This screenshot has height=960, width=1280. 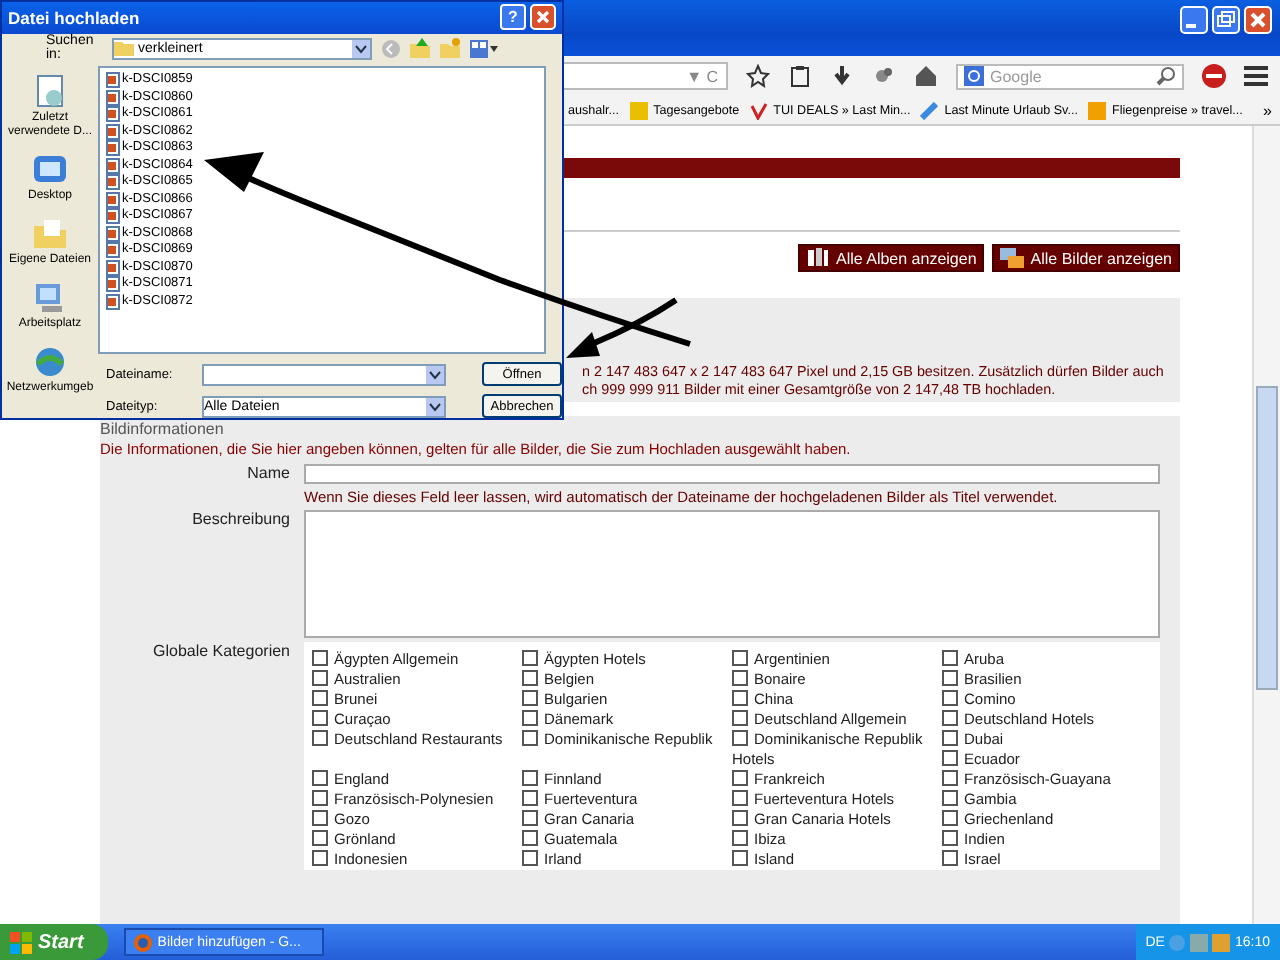 What do you see at coordinates (926, 76) in the screenshot?
I see `home-icon` at bounding box center [926, 76].